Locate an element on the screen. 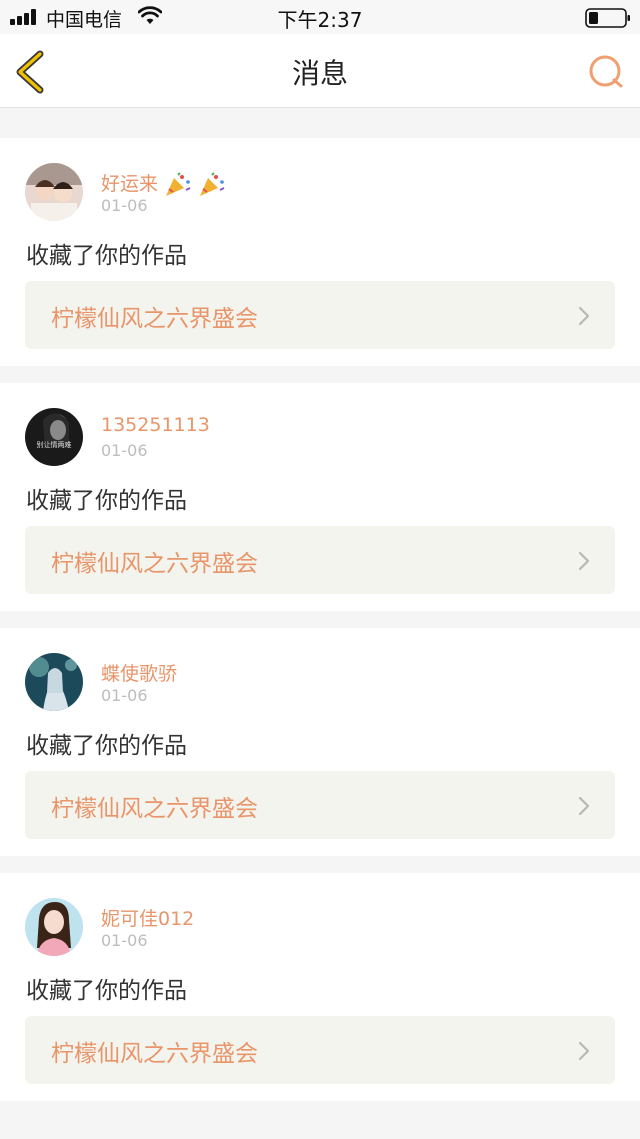 The image size is (640, 1139). username: 蝶使歌骄 is located at coordinates (139, 672).